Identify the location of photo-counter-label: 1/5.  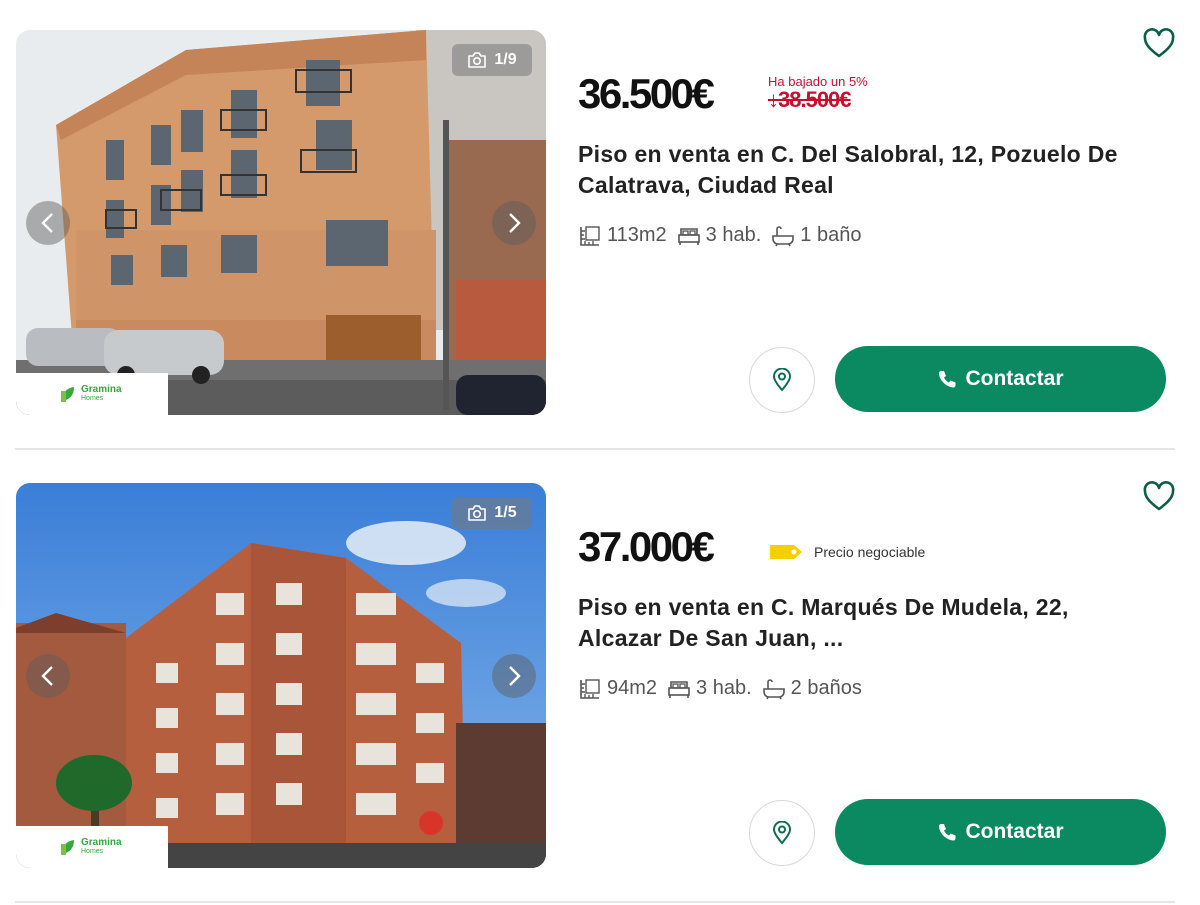
(505, 512).